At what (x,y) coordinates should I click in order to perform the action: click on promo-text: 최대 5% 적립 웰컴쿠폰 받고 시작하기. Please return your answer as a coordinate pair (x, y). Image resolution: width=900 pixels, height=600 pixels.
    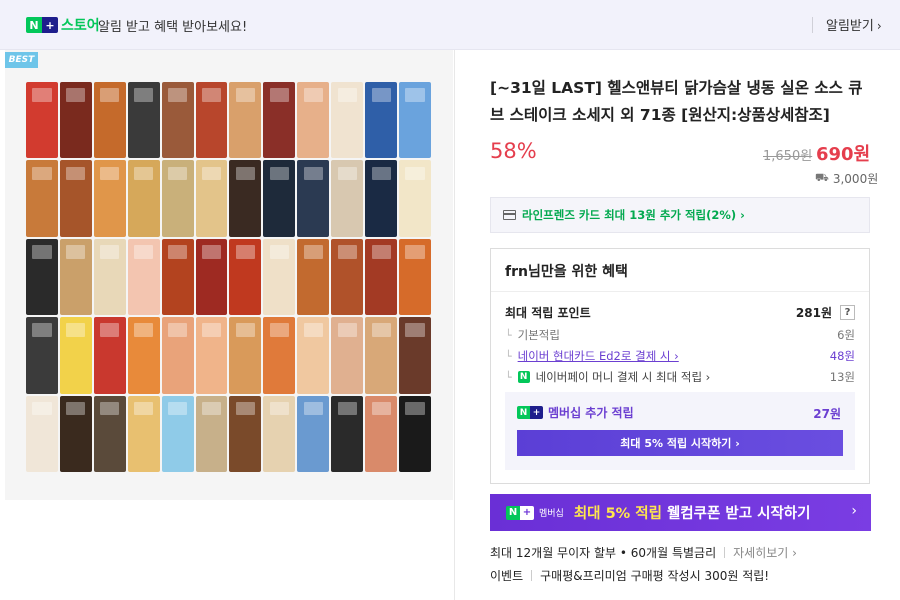
    Looking at the image, I should click on (692, 512).